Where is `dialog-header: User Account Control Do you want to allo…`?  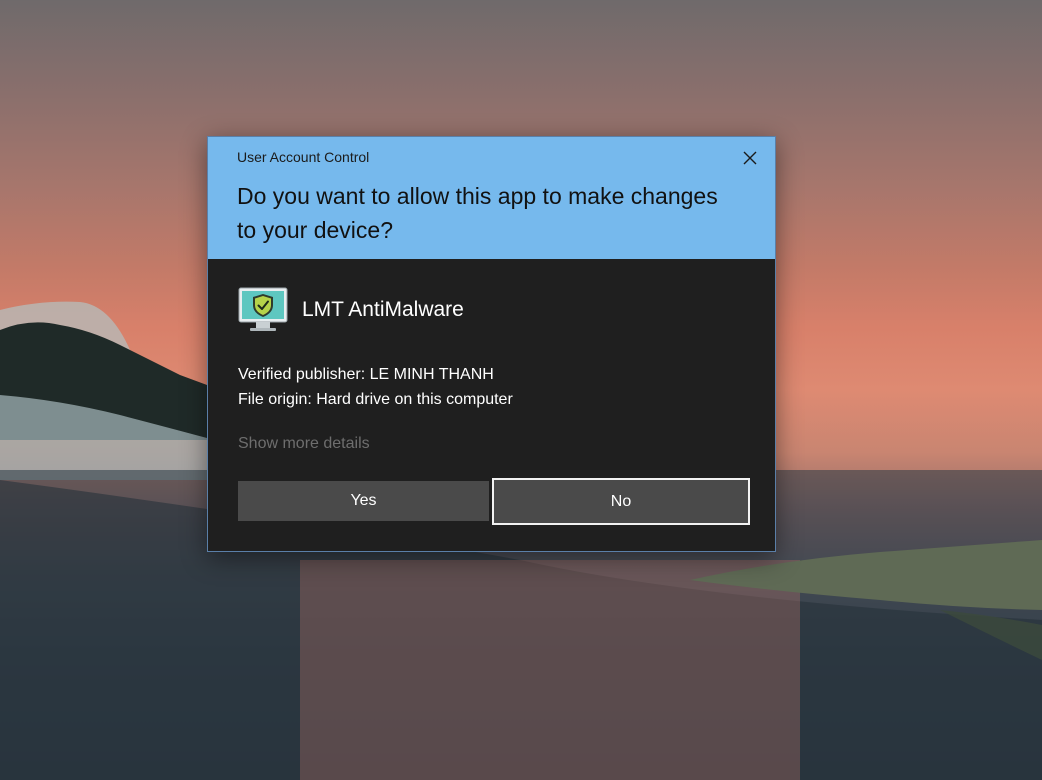
dialog-header: User Account Control Do you want to allo… is located at coordinates (491, 198).